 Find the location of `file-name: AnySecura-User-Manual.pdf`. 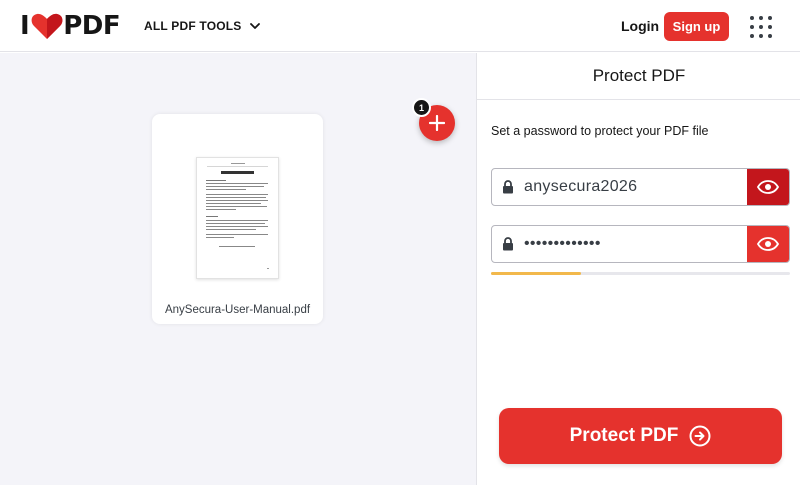

file-name: AnySecura-User-Manual.pdf is located at coordinates (237, 310).